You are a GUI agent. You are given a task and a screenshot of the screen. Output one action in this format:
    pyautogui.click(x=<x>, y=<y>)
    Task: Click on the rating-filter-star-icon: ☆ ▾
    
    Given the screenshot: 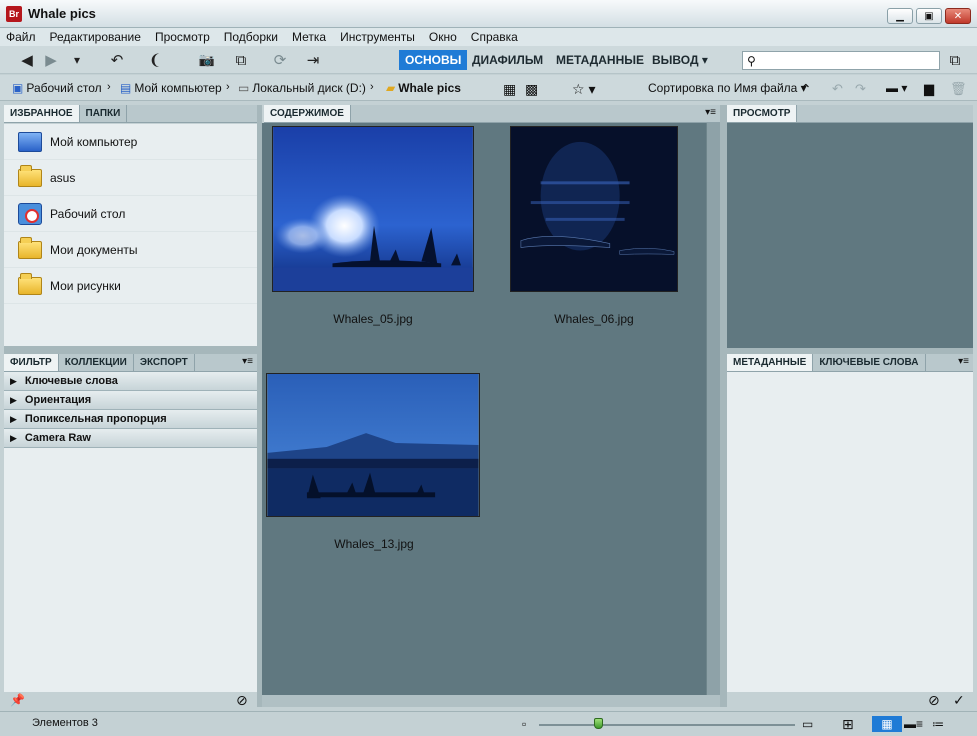 What is the action you would take?
    pyautogui.click(x=583, y=89)
    